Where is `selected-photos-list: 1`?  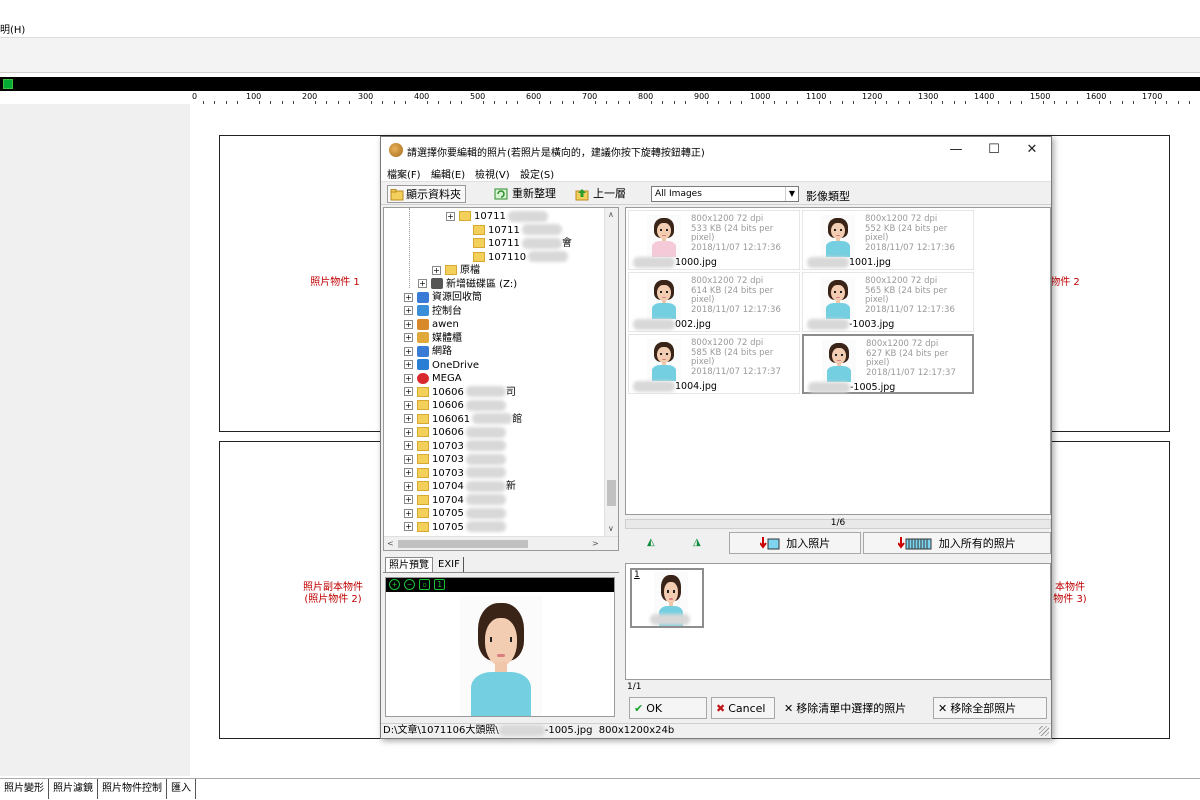 selected-photos-list: 1 is located at coordinates (838, 621).